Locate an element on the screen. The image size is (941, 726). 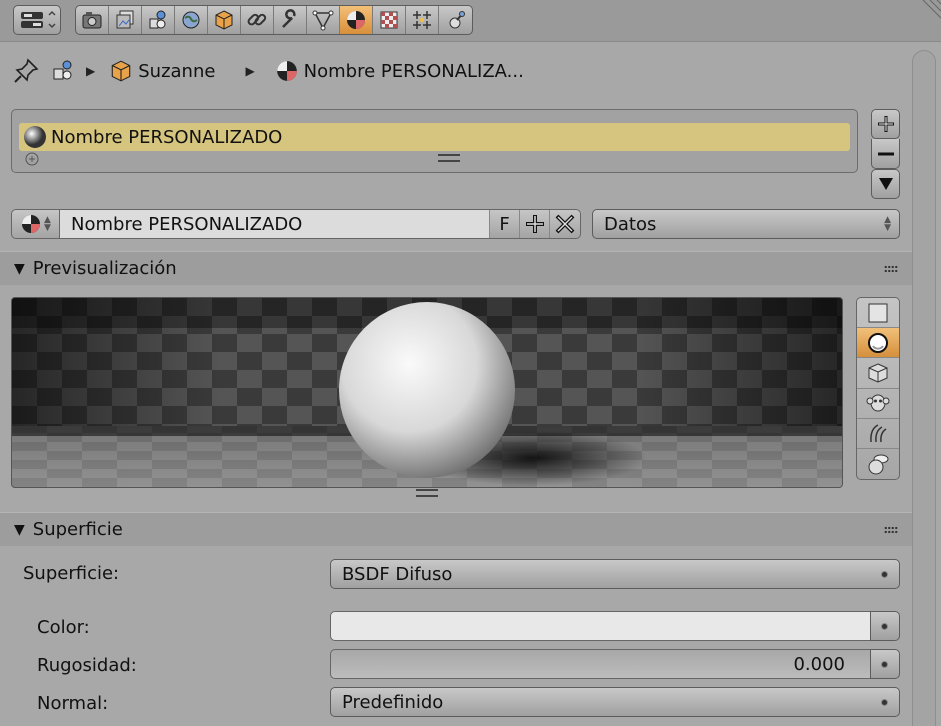
color-swatch is located at coordinates (600, 626).